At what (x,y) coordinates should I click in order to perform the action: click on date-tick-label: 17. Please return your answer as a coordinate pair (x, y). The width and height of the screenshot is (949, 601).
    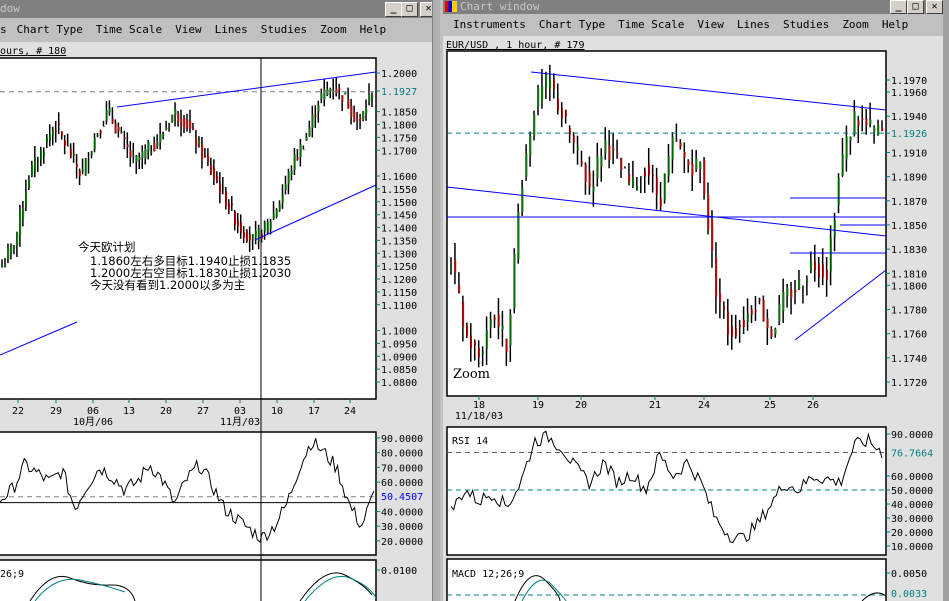
    Looking at the image, I should click on (314, 411).